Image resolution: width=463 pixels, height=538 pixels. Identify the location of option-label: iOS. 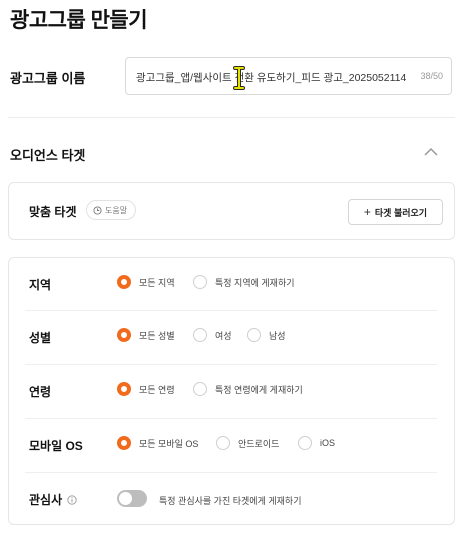
(328, 443).